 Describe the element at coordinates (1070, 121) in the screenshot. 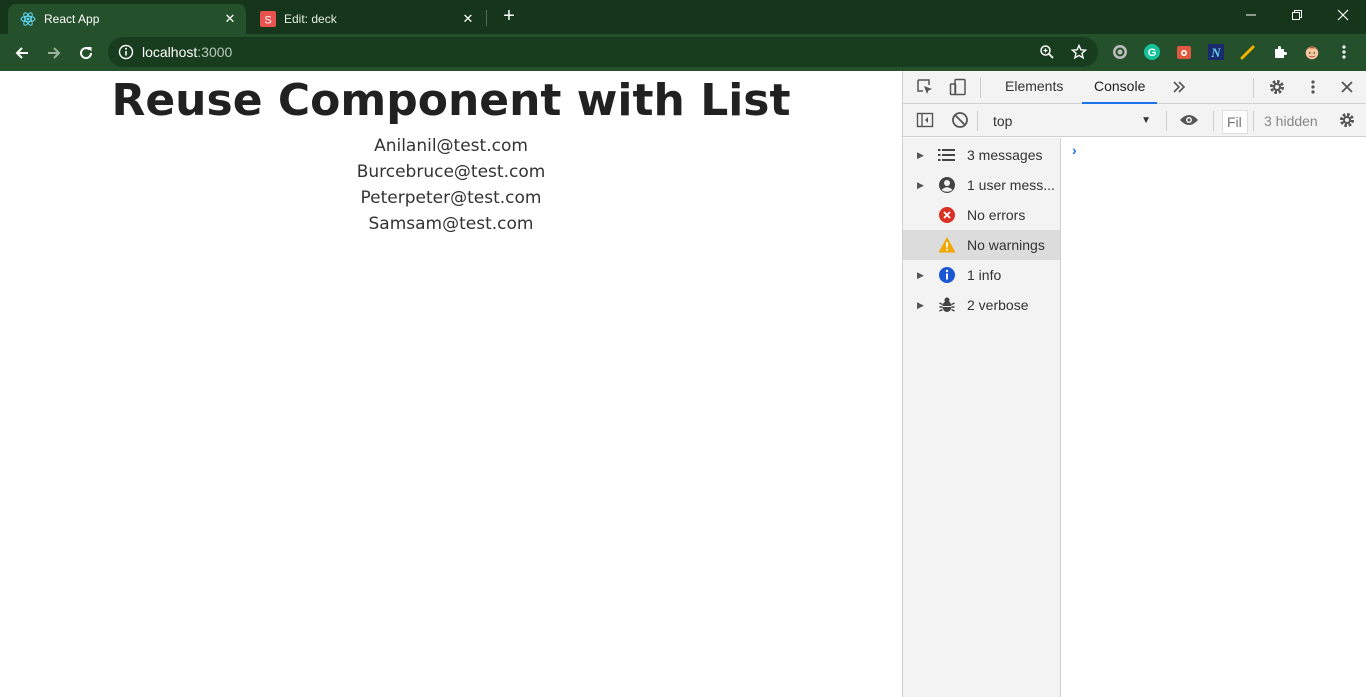

I see `context-selector: top ▼` at that location.